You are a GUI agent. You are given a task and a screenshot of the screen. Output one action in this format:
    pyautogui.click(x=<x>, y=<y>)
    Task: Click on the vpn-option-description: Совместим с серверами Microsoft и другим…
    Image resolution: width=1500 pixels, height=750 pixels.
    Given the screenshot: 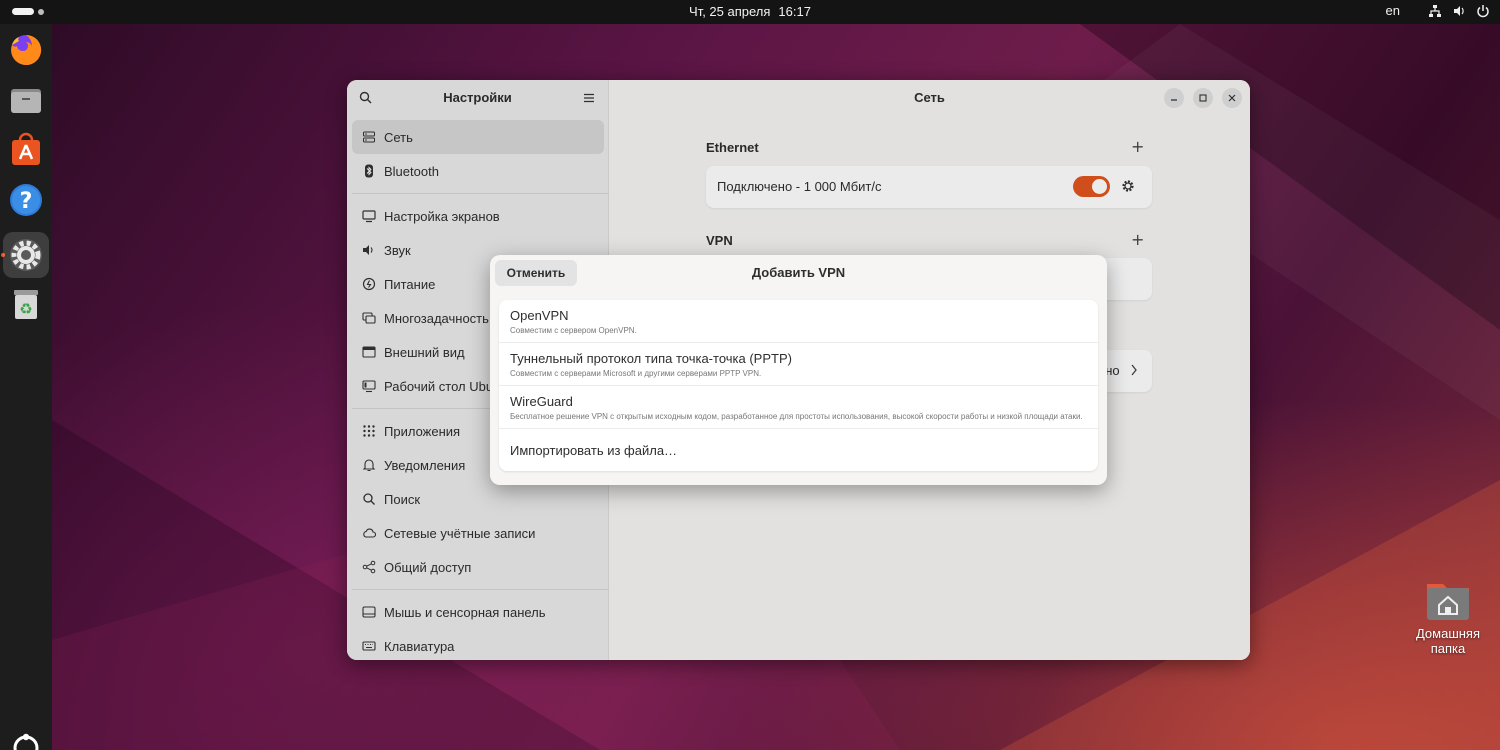 What is the action you would take?
    pyautogui.click(x=636, y=373)
    